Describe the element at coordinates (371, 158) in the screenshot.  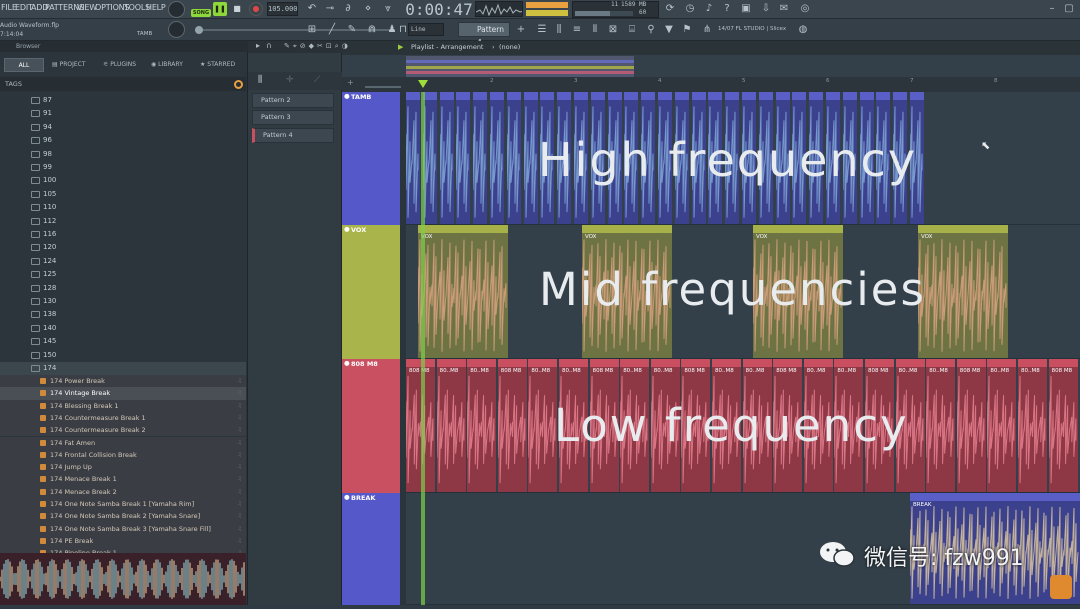
I see `track-header: ● TAMB` at that location.